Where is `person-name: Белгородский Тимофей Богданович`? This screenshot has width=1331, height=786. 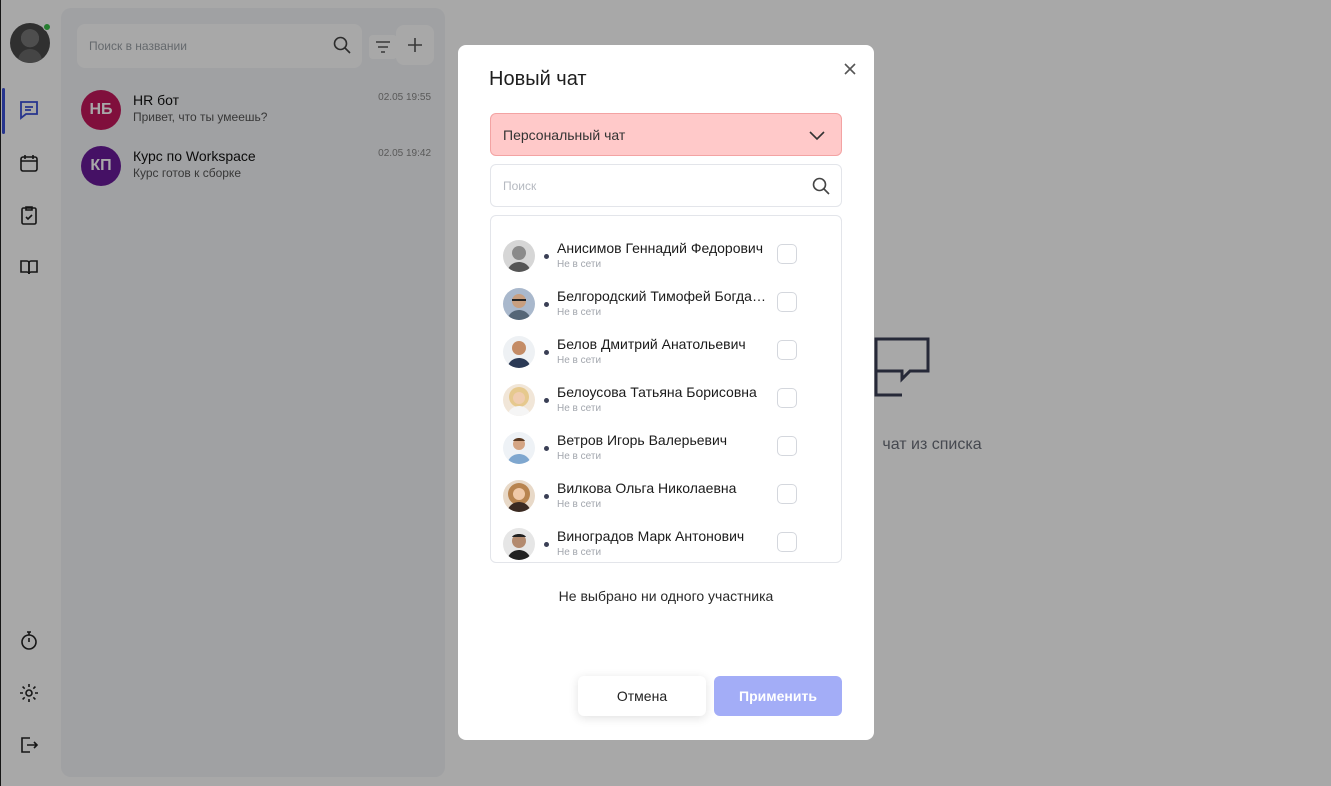 person-name: Белгородский Тимофей Богданович is located at coordinates (663, 296).